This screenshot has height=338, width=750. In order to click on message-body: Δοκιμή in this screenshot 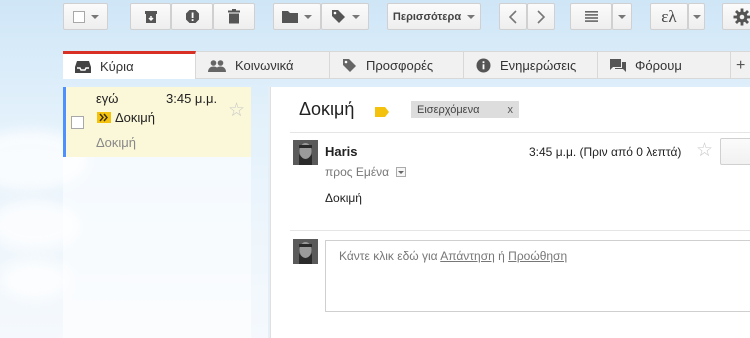, I will do `click(343, 198)`.